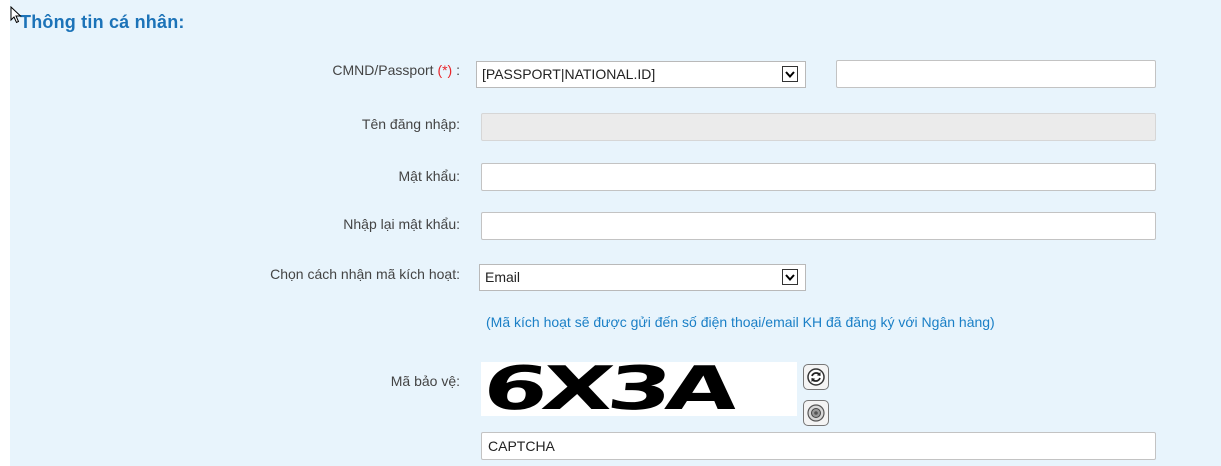  I want to click on id-type-selected-value: [PASSPORT|NATIONAL.ID], so click(569, 74).